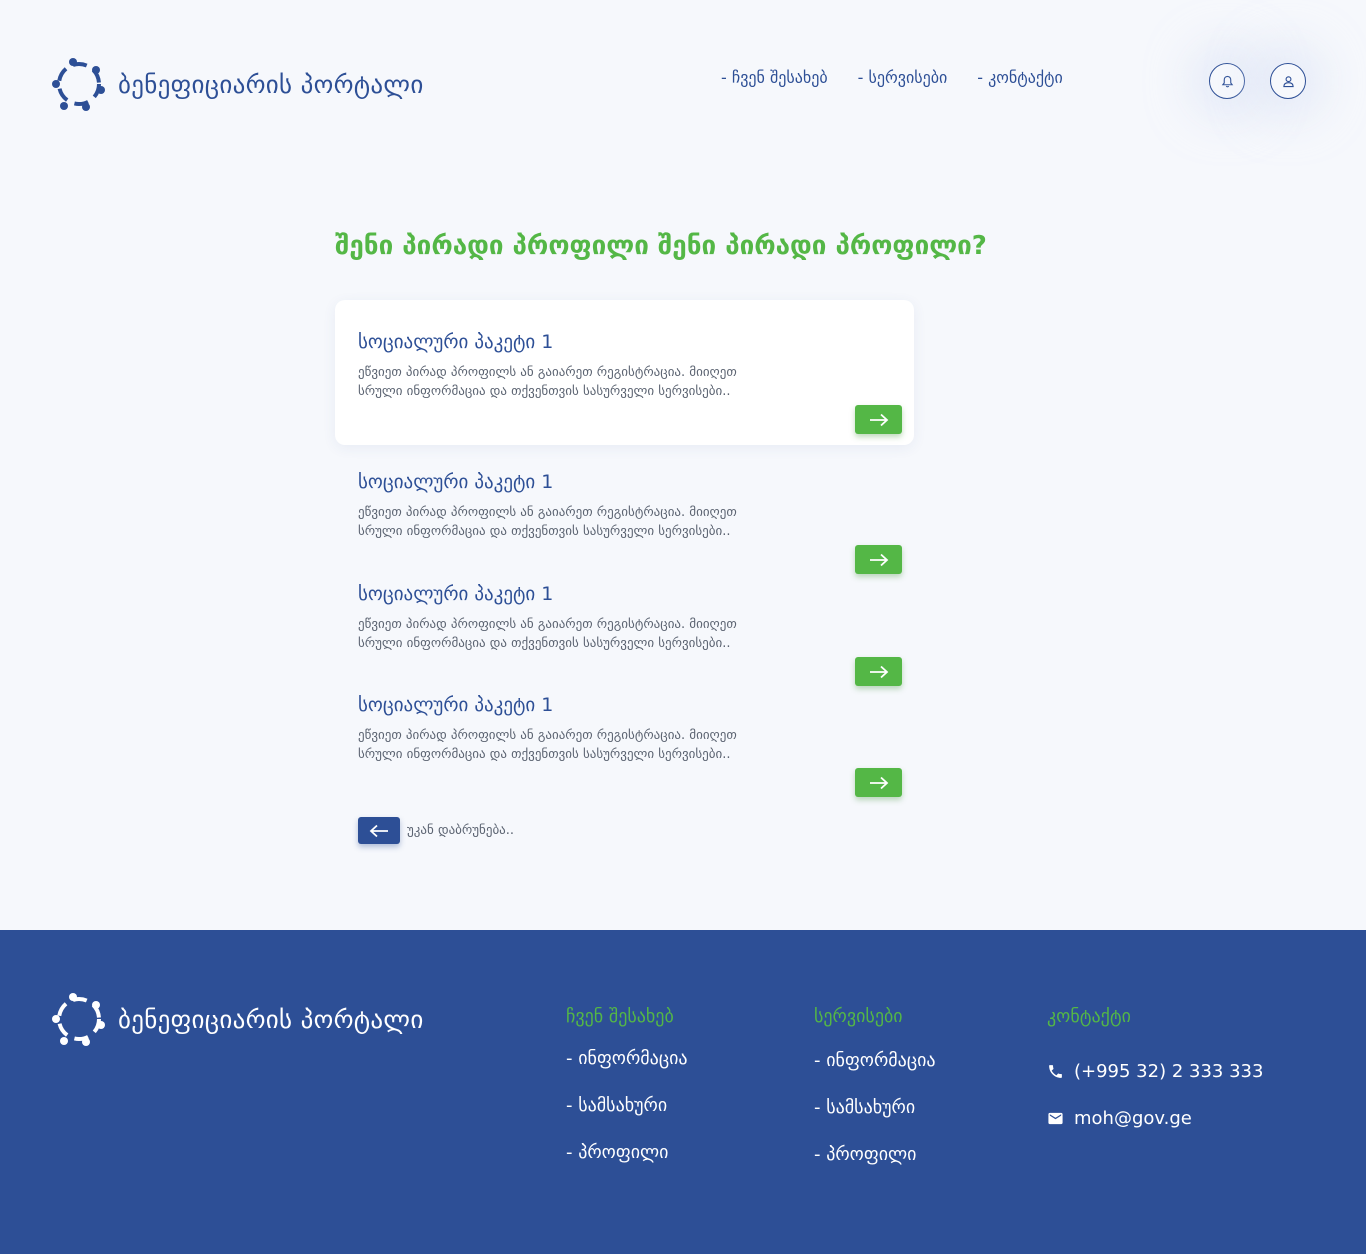 Image resolution: width=1366 pixels, height=1254 pixels. I want to click on nav-about: - ჩვენ შესახებ, so click(774, 77).